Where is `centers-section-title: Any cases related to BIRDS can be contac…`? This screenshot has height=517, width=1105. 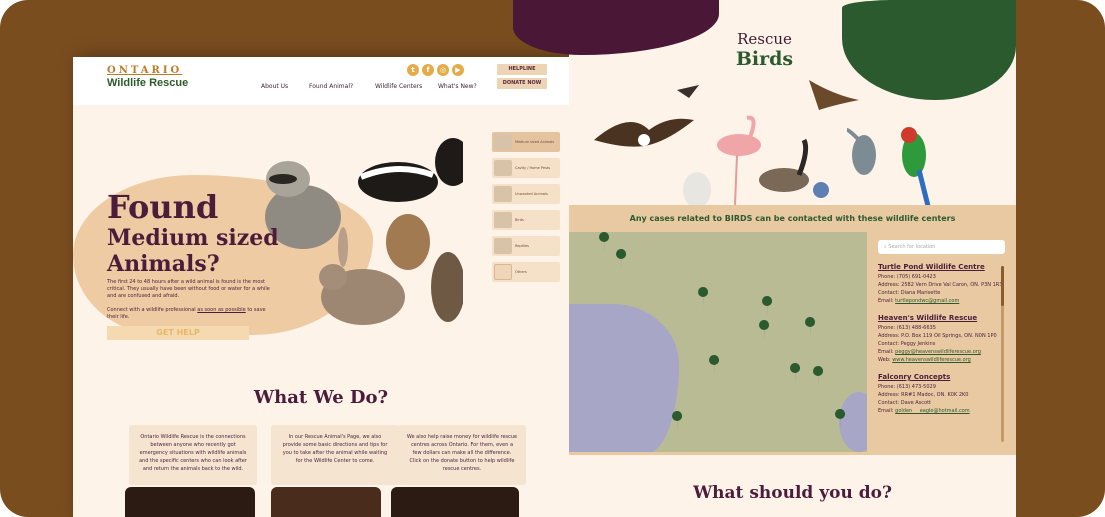 centers-section-title: Any cases related to BIRDS can be contac… is located at coordinates (792, 218).